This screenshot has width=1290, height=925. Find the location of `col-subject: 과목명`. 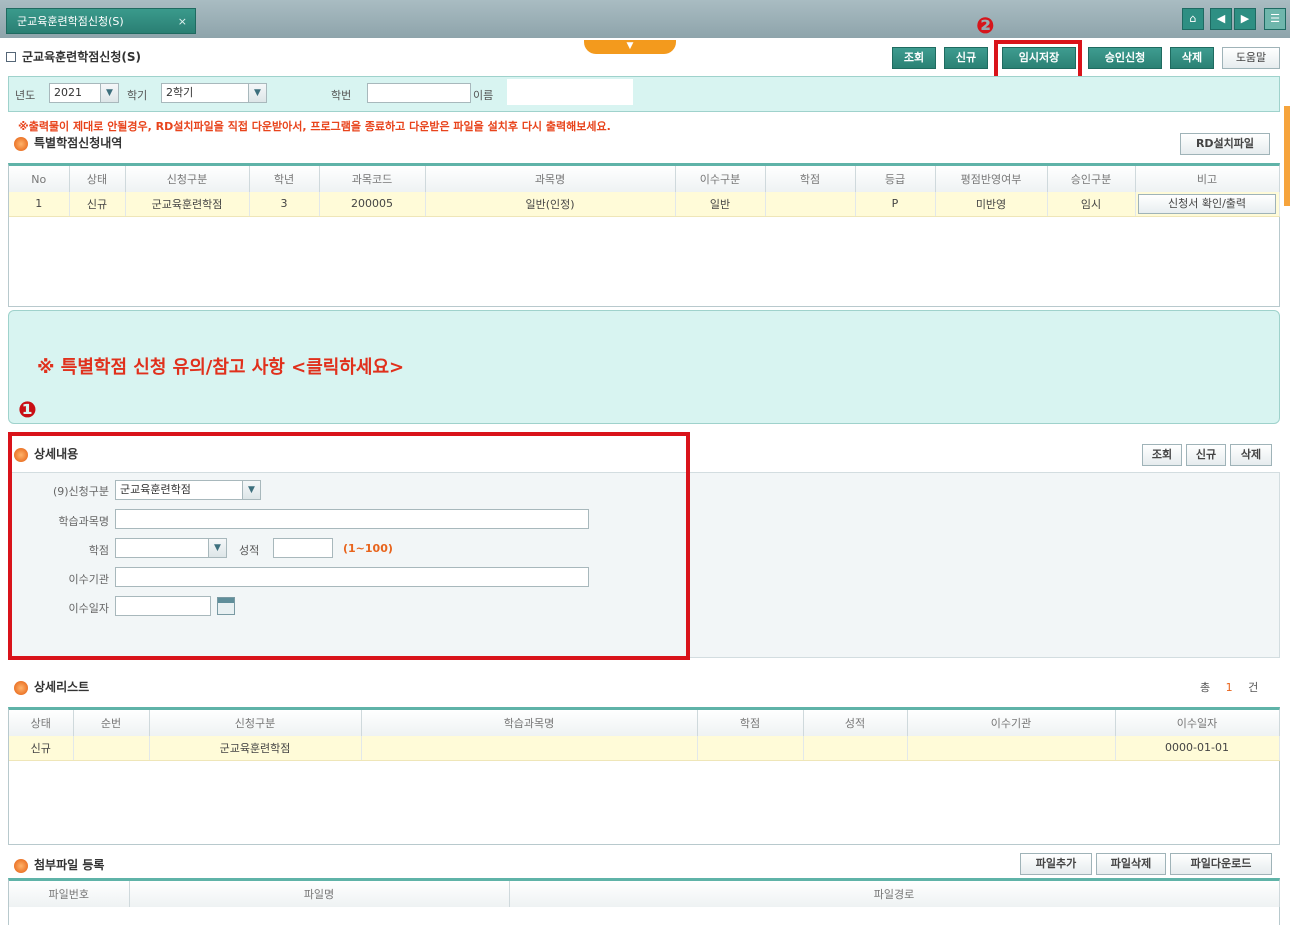

col-subject: 과목명 is located at coordinates (550, 179).